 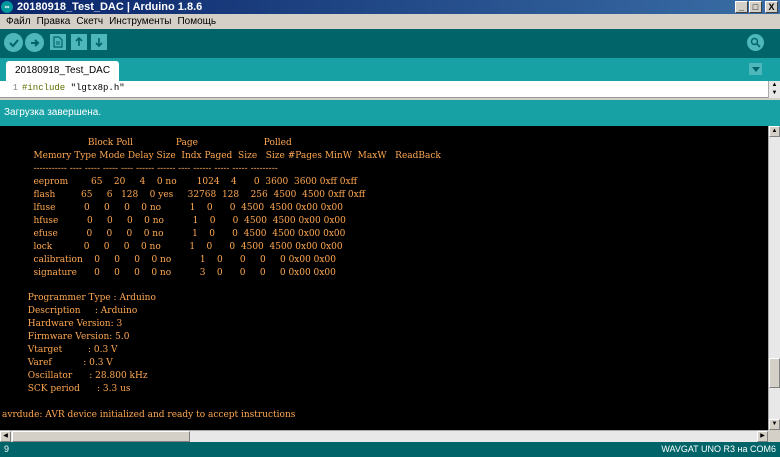 What do you see at coordinates (390, 89) in the screenshot?
I see `code-editor: 1 #include "lgtx8p.h" ▲ ▼` at bounding box center [390, 89].